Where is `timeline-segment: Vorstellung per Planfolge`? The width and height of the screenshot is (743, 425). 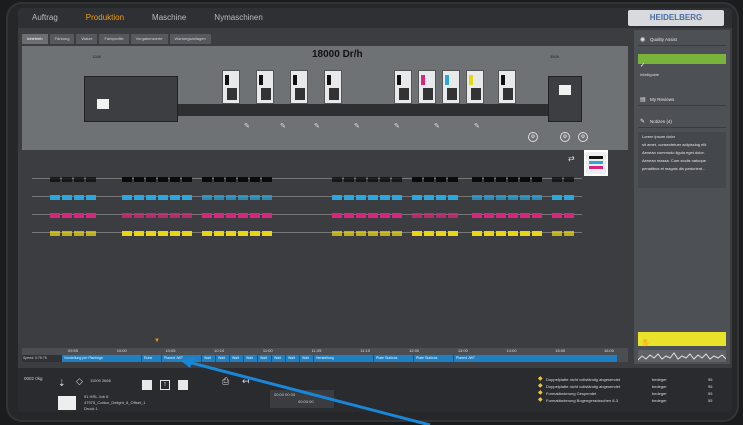 timeline-segment: Vorstellung per Planfolge is located at coordinates (102, 358).